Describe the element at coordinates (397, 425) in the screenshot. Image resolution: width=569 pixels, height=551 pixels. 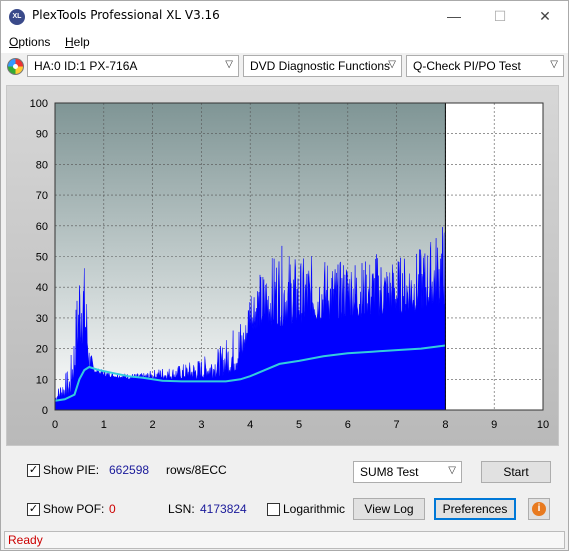
I see `x-tick-label: 7` at that location.